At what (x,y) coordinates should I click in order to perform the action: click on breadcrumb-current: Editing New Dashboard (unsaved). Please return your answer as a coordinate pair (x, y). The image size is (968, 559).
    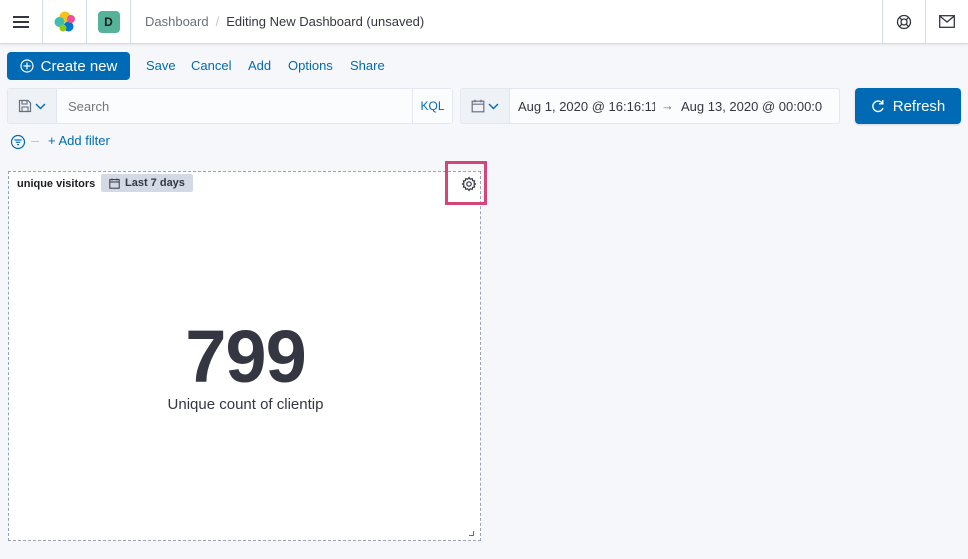
    Looking at the image, I should click on (325, 21).